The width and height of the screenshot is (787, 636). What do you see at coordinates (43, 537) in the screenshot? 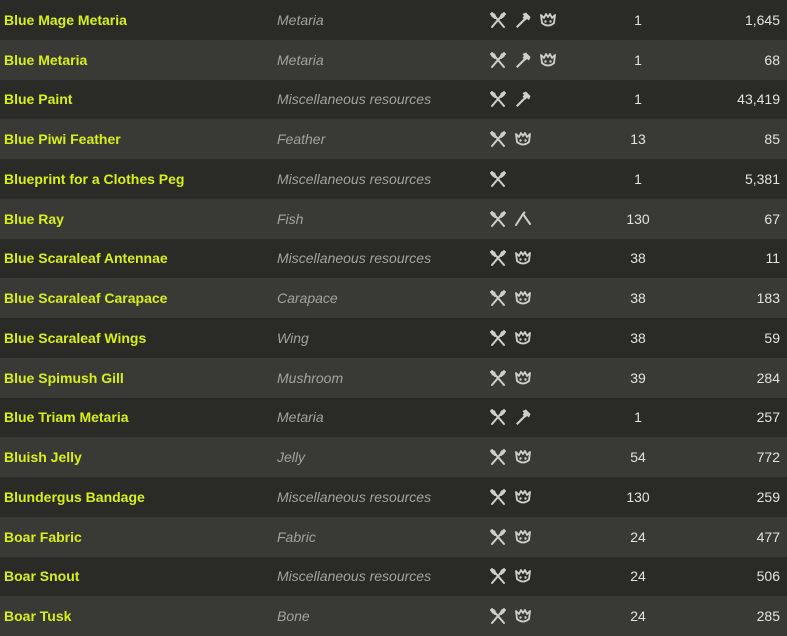
I see `resource-name-link: Boar Fabric` at bounding box center [43, 537].